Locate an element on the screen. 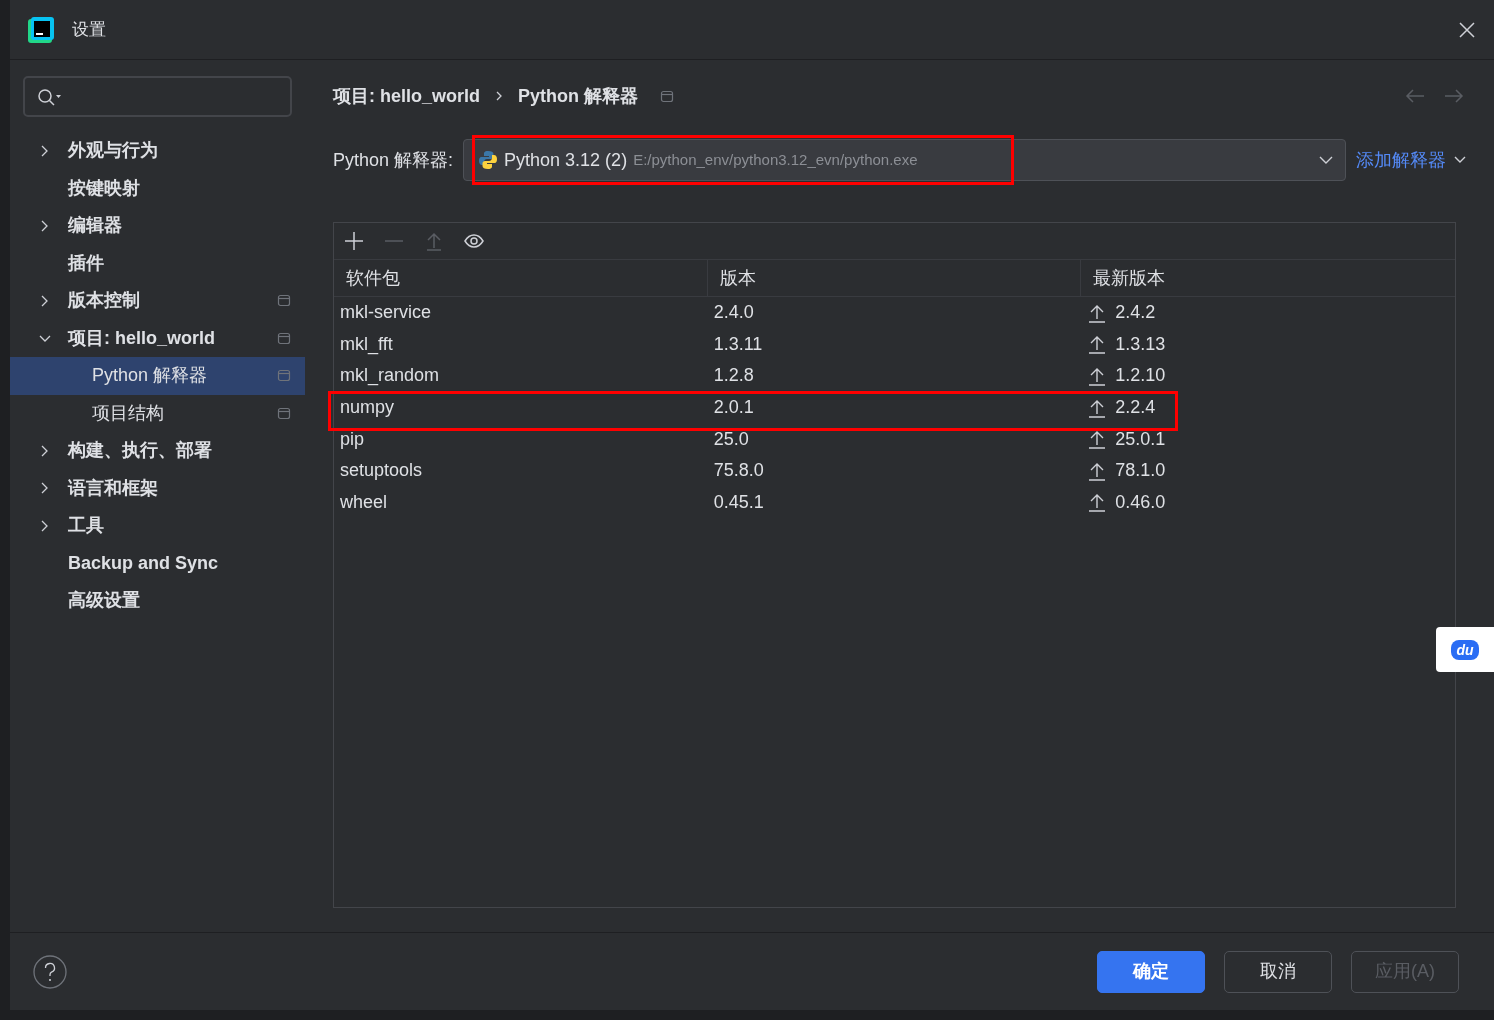 The image size is (1494, 1020). table-cell-text: 1.3.11 is located at coordinates (738, 344).